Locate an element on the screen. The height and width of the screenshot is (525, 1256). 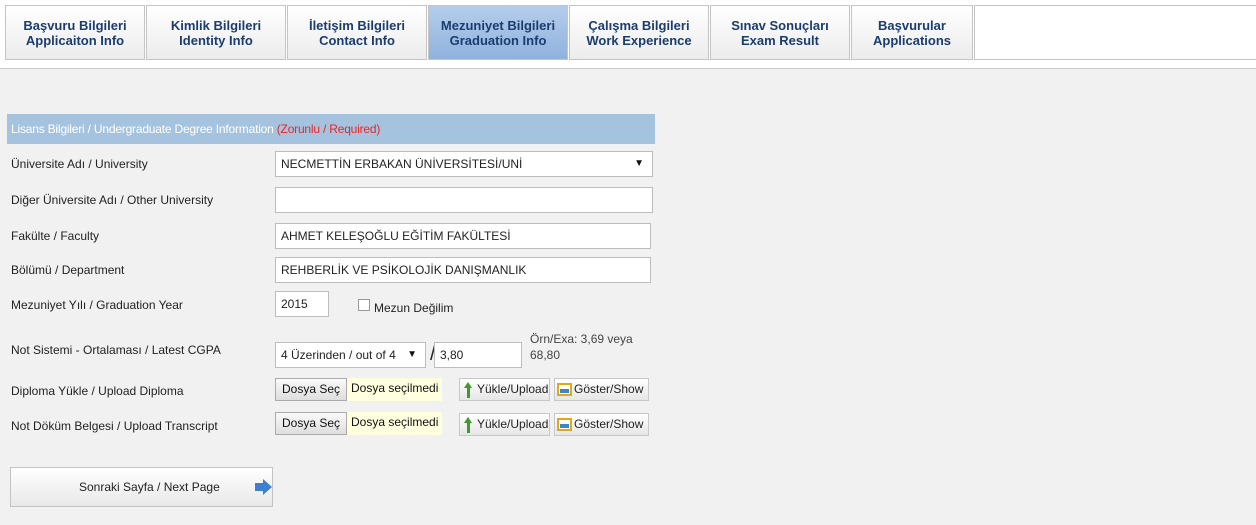
not-graduated-checkbox is located at coordinates (364, 305).